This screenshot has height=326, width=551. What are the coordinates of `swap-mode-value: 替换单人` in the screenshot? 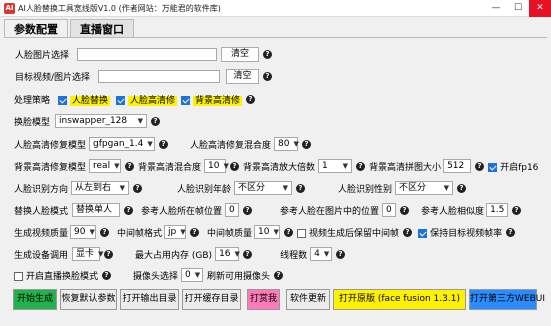 It's located at (94, 210).